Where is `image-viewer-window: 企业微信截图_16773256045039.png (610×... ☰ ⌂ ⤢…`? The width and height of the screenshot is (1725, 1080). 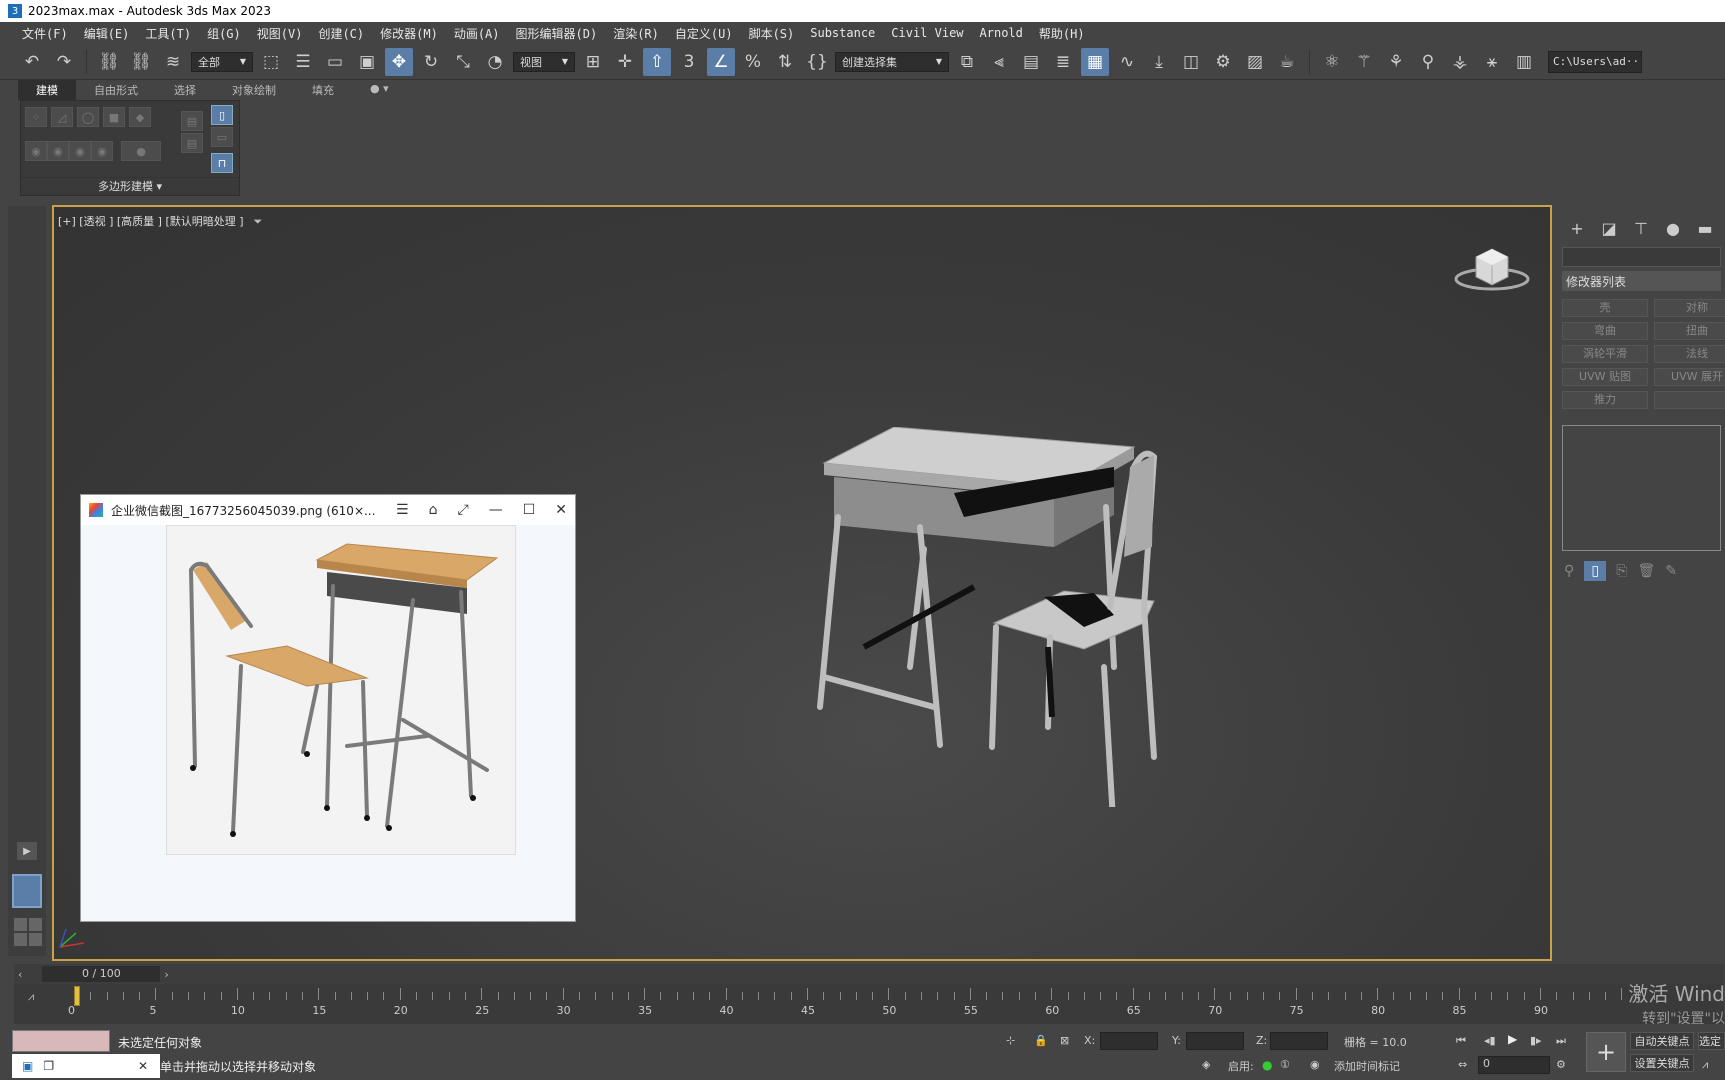
image-viewer-window: 企业微信截图_16773256045039.png (610×... ☰ ⌂ ⤢… is located at coordinates (328, 708).